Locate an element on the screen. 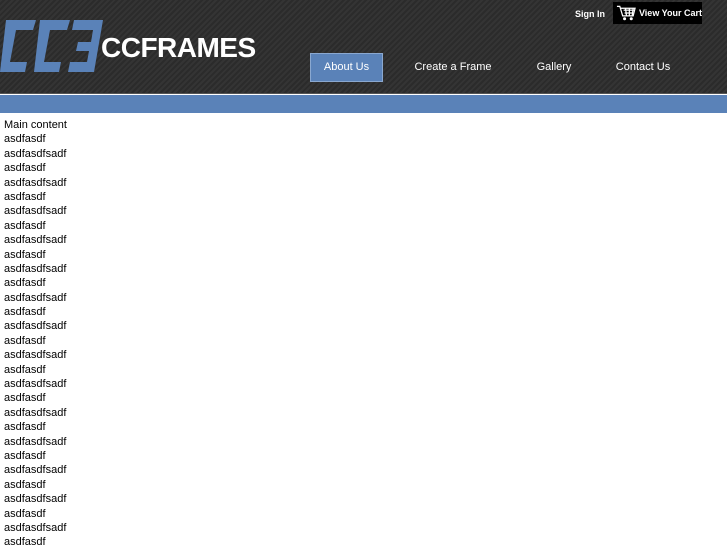 This screenshot has width=727, height=550. accent-bar is located at coordinates (363, 104).